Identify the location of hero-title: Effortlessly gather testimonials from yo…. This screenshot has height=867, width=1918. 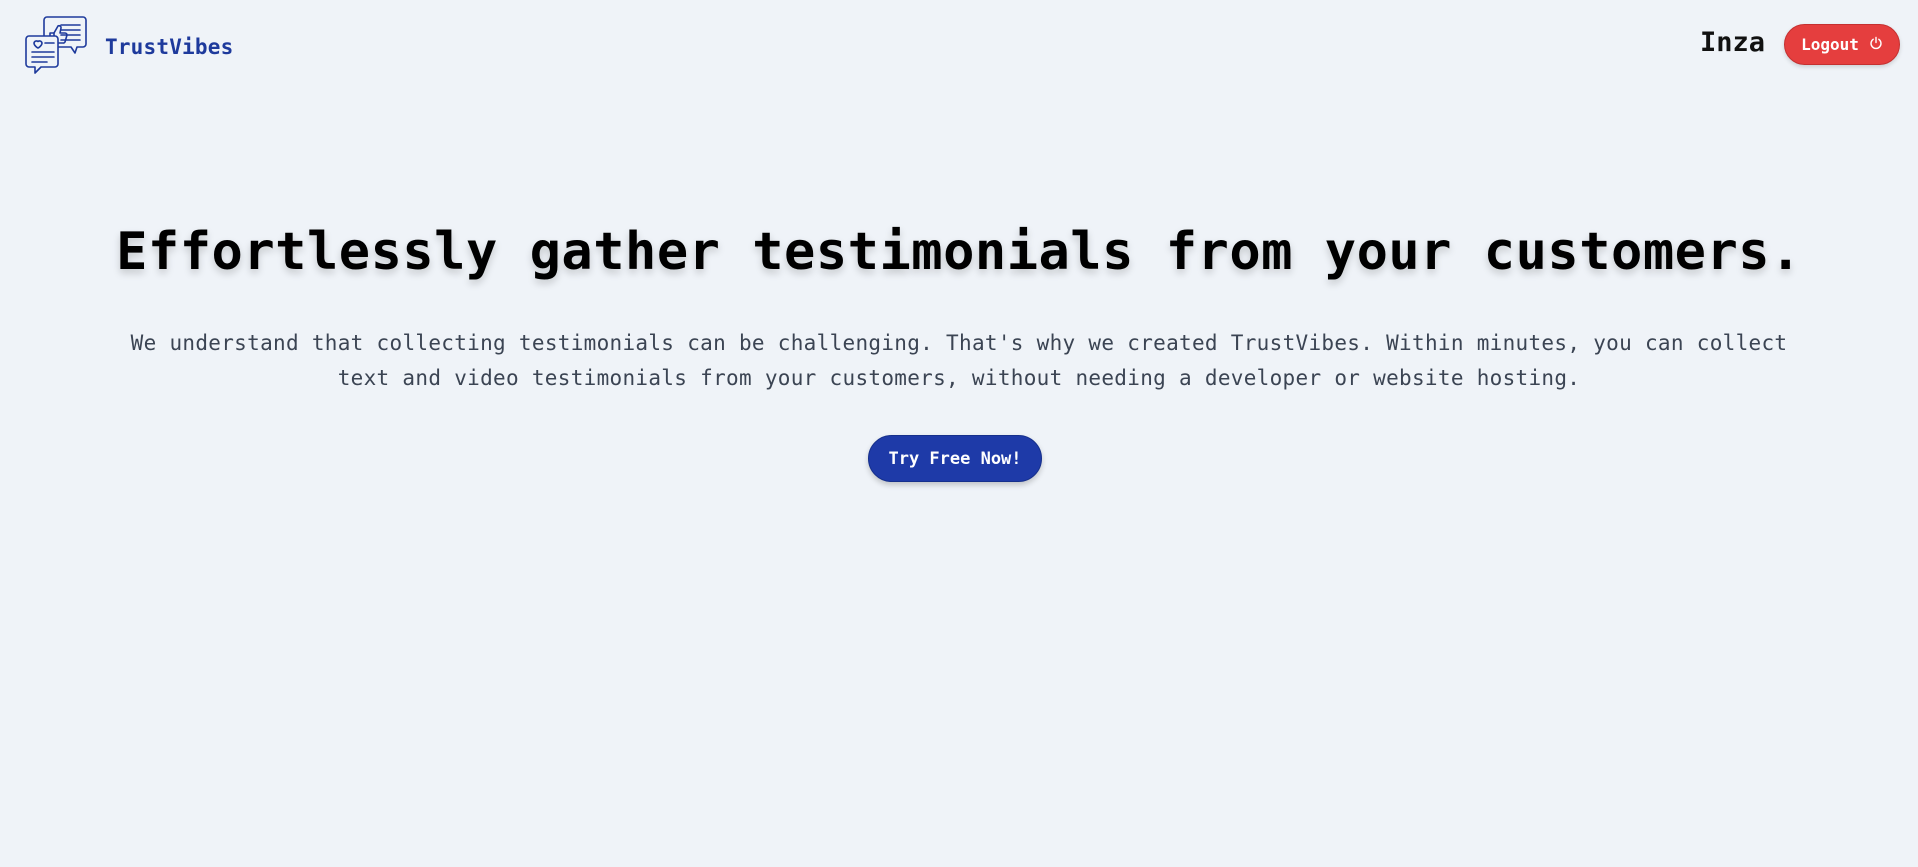
(959, 252).